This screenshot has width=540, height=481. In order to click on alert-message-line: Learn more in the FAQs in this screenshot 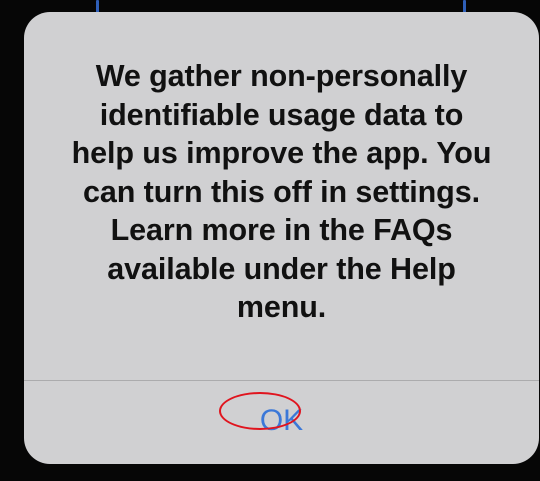, I will do `click(281, 230)`.